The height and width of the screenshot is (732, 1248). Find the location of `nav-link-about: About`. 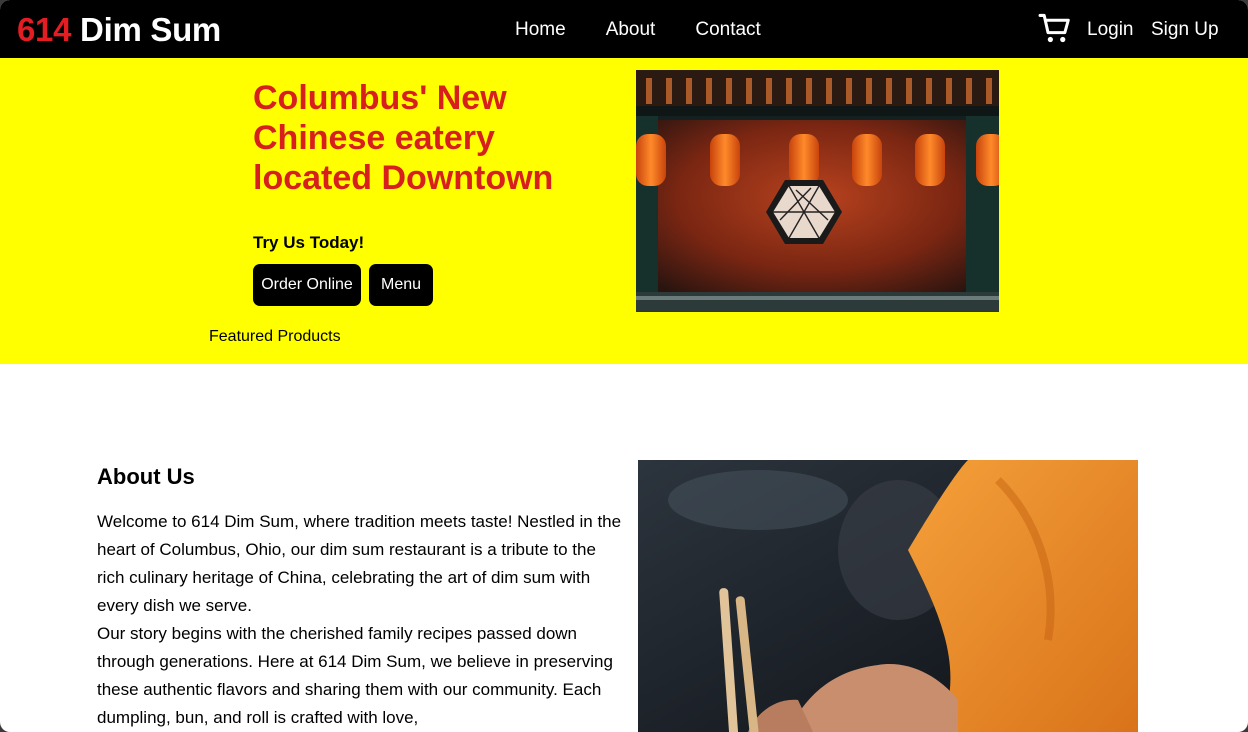

nav-link-about: About is located at coordinates (631, 30).